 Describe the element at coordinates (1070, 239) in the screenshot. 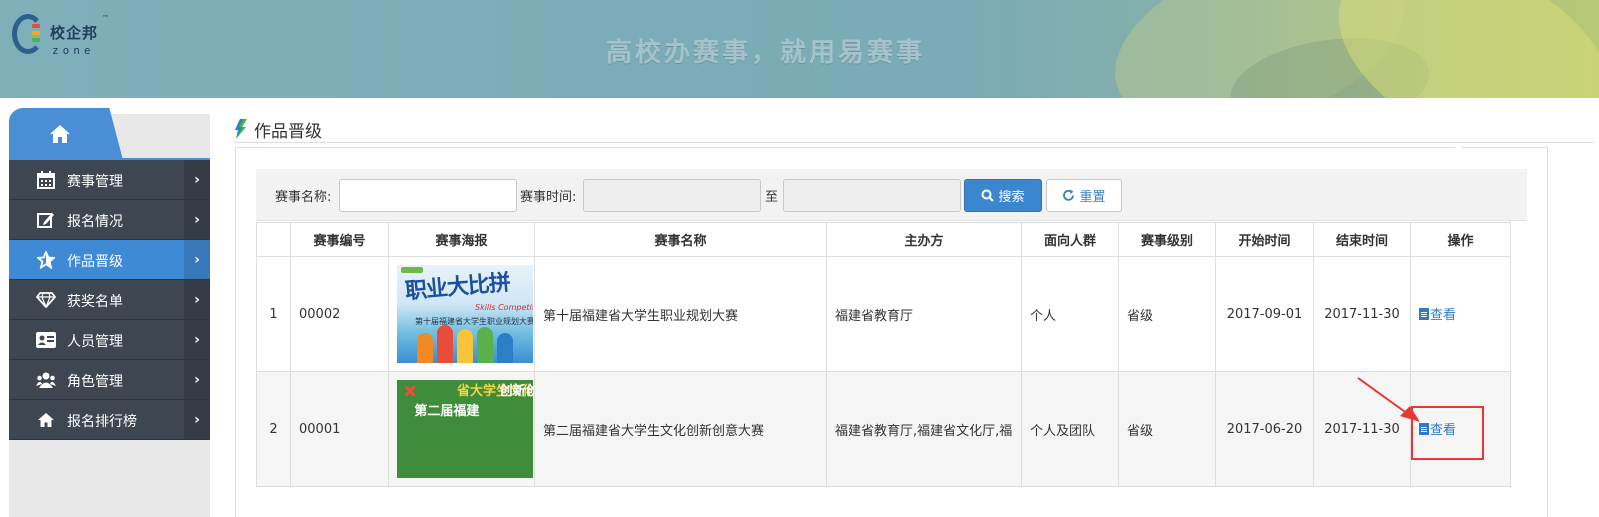

I see `column-header: 面向人群` at that location.